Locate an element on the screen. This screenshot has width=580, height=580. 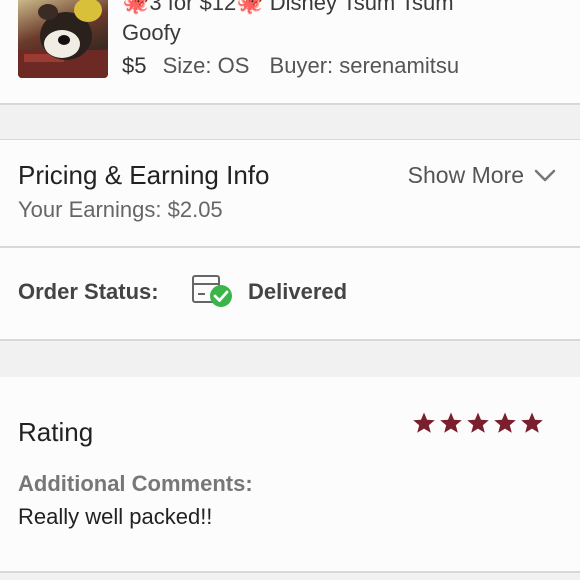
item-price: $5 is located at coordinates (134, 65).